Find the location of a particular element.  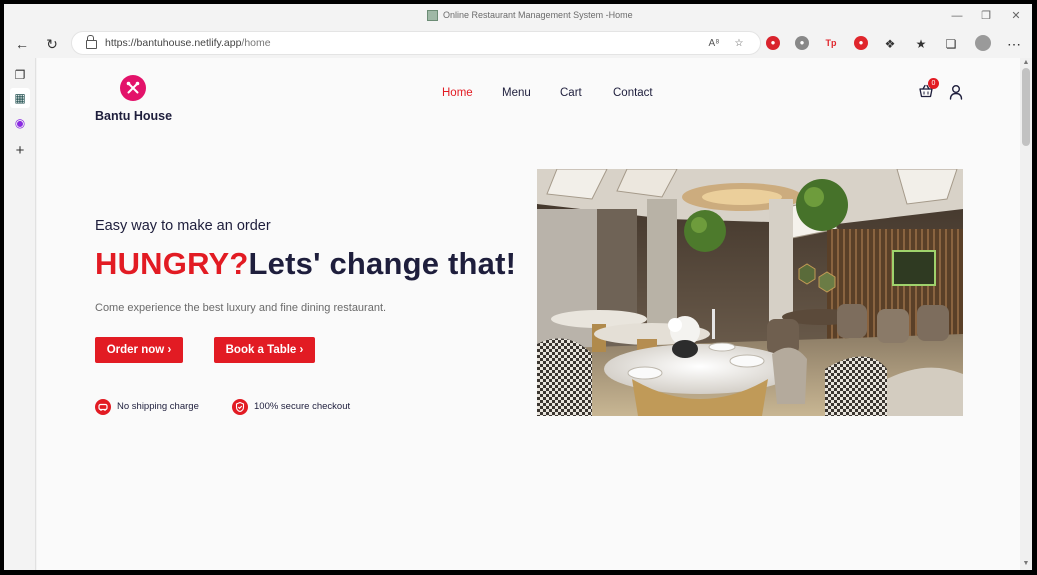

site-favicon-icon is located at coordinates (432, 15).